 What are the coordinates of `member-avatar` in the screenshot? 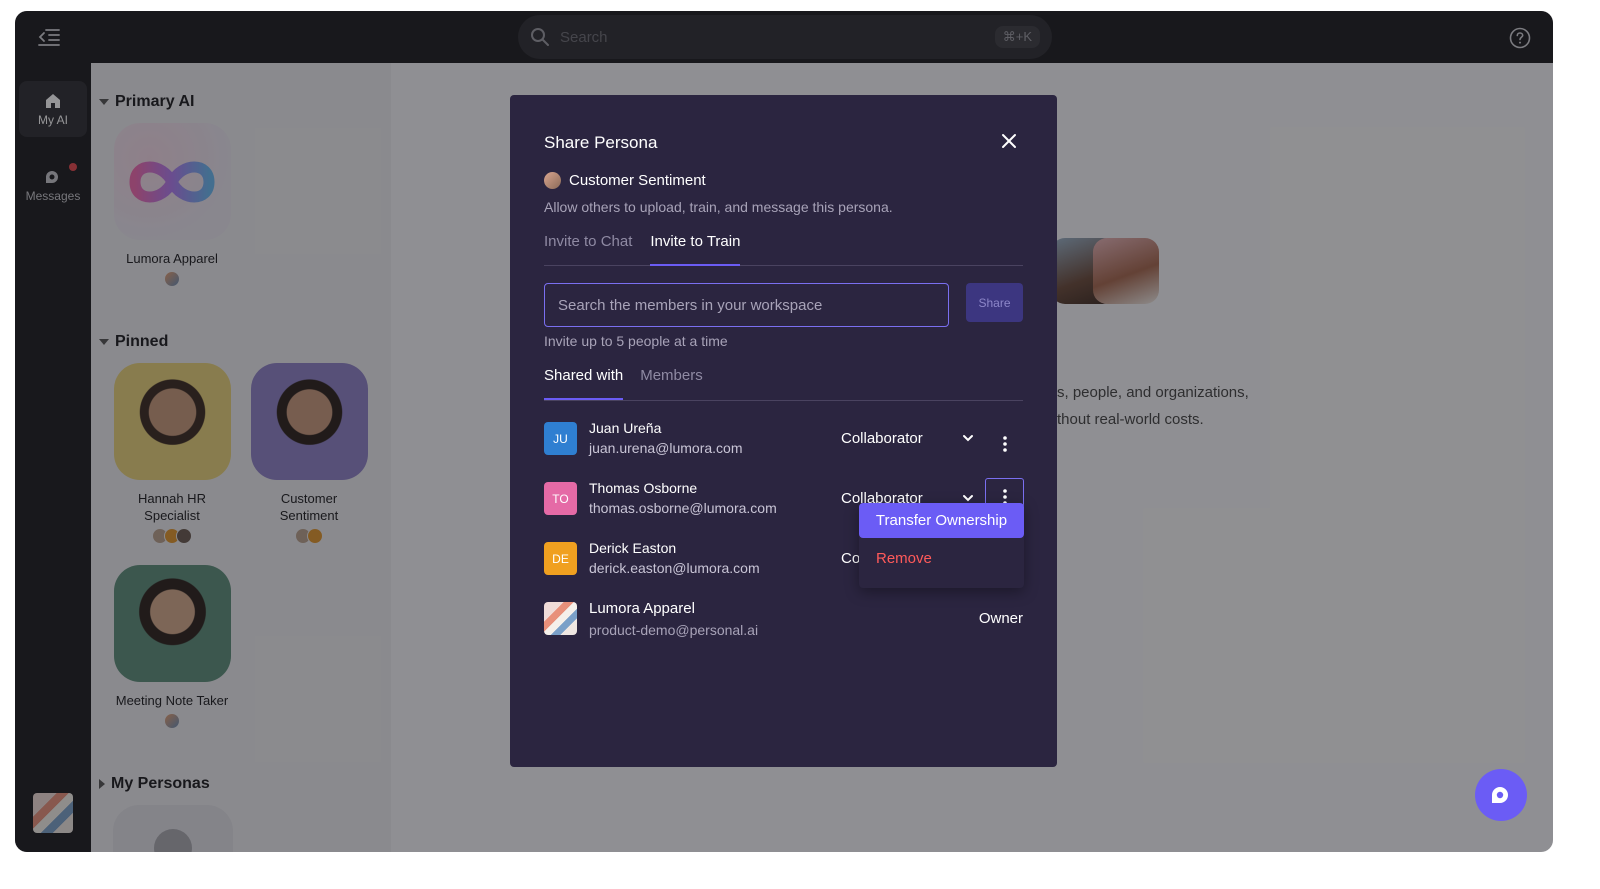 It's located at (560, 618).